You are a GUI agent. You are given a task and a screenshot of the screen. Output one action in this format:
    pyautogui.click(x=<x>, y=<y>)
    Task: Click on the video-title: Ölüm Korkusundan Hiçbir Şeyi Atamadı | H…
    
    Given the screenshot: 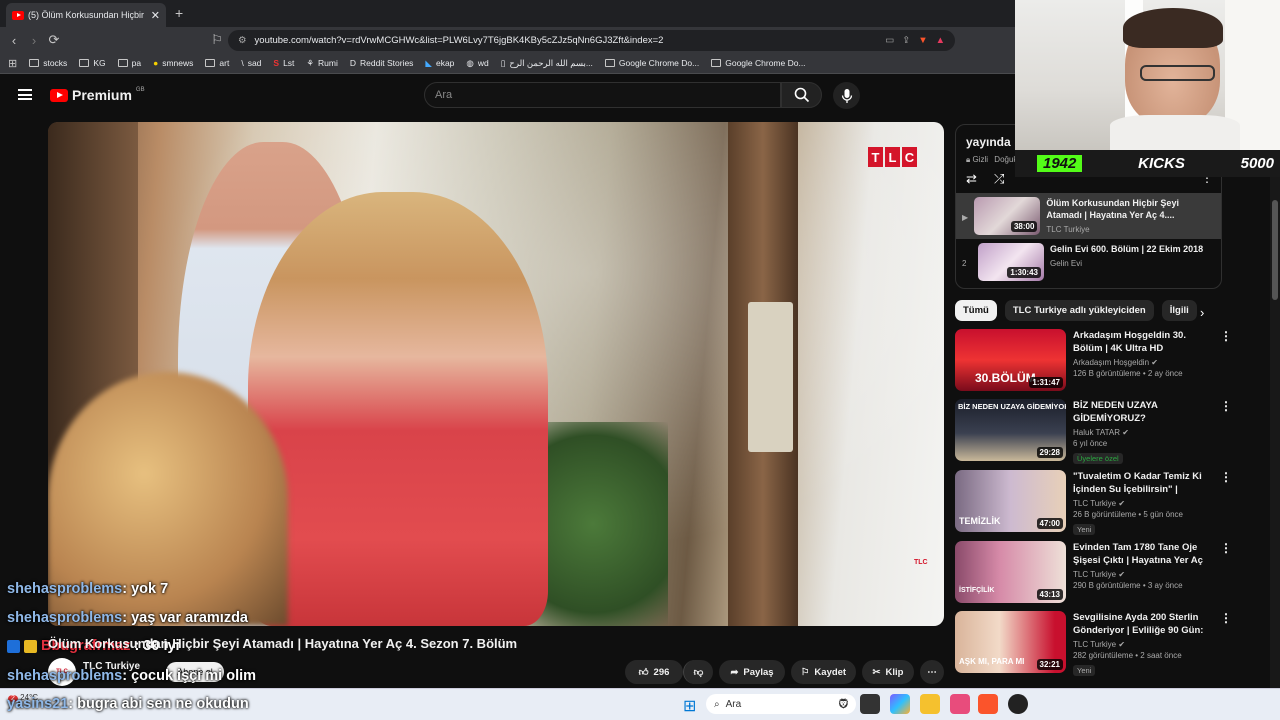 What is the action you would take?
    pyautogui.click(x=283, y=643)
    